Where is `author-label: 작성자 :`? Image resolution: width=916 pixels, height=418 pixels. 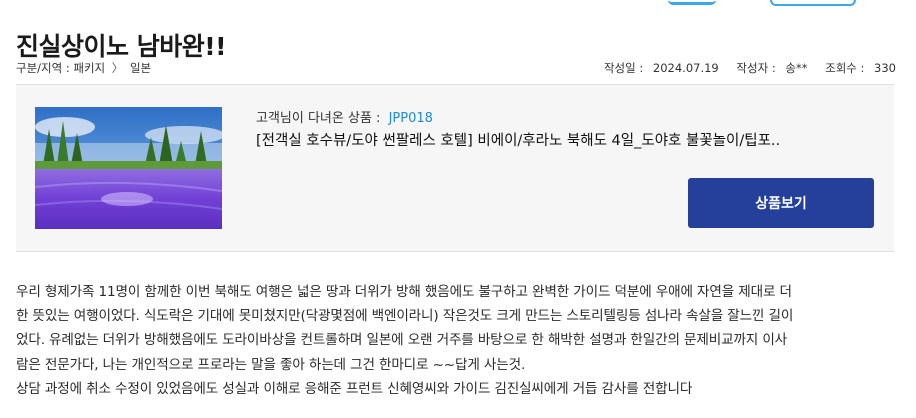
author-label: 작성자 : is located at coordinates (756, 68).